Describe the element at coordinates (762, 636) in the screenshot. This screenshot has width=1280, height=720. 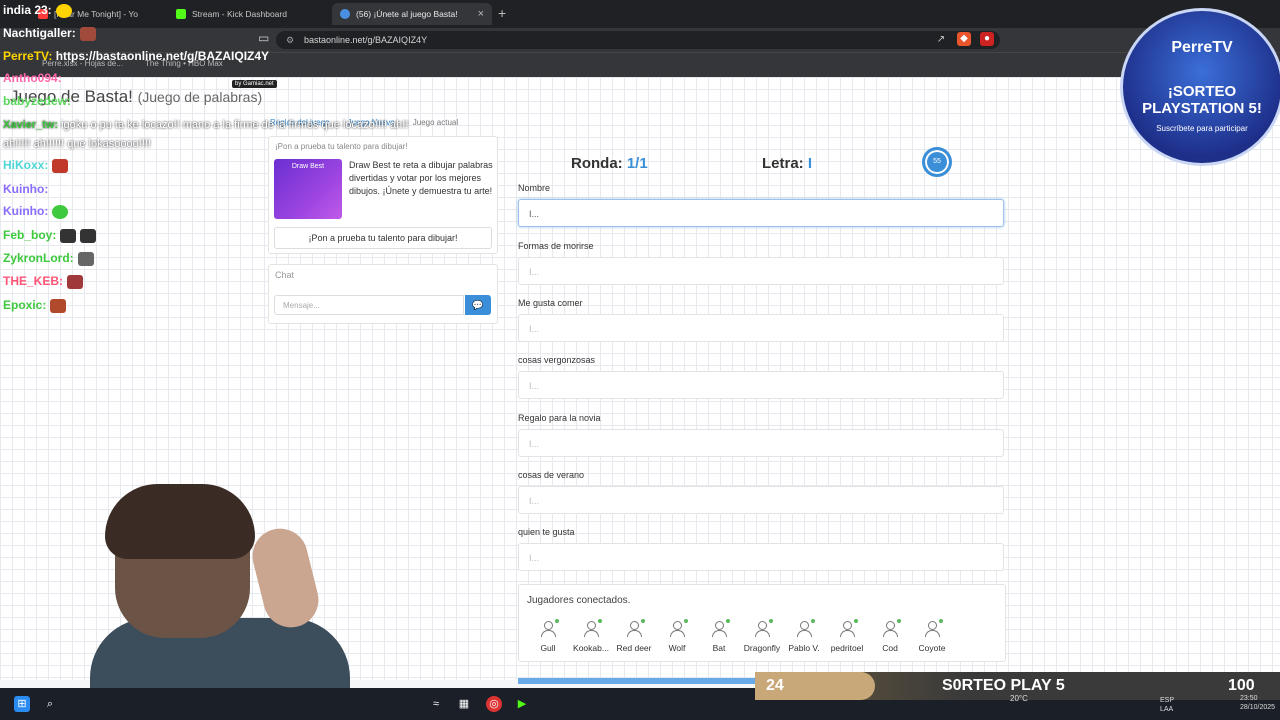
I see `player-item: Dragonfly` at that location.